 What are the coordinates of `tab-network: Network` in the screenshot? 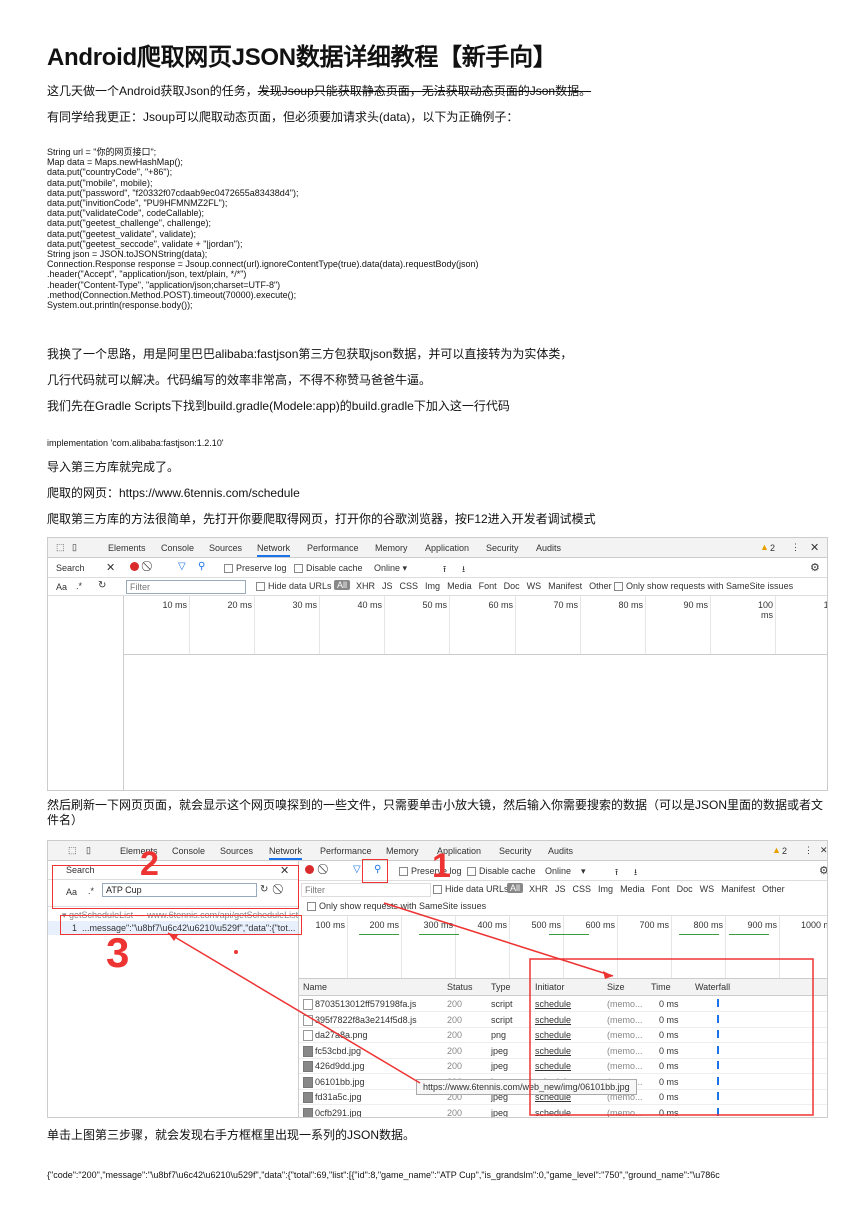 It's located at (274, 550).